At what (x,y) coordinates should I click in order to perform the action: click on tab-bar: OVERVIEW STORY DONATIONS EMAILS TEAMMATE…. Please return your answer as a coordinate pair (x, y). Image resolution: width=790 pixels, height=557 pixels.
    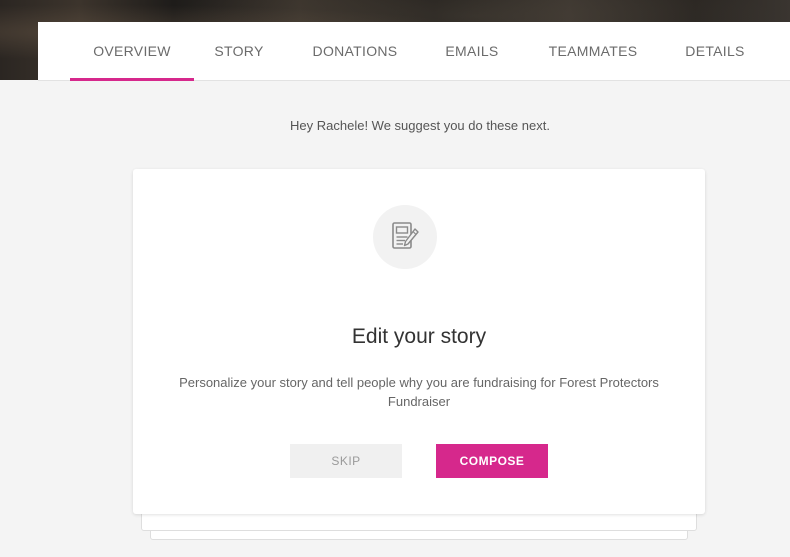
    Looking at the image, I should click on (414, 51).